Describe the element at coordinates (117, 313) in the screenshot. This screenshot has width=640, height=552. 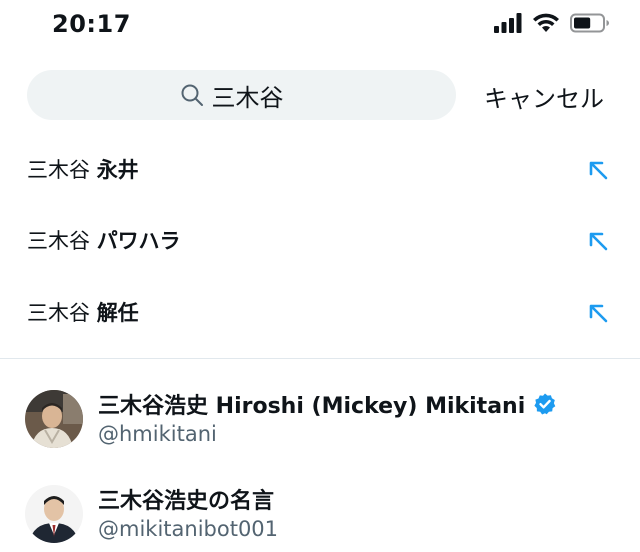
I see `suggestion-suffix: 解任` at that location.